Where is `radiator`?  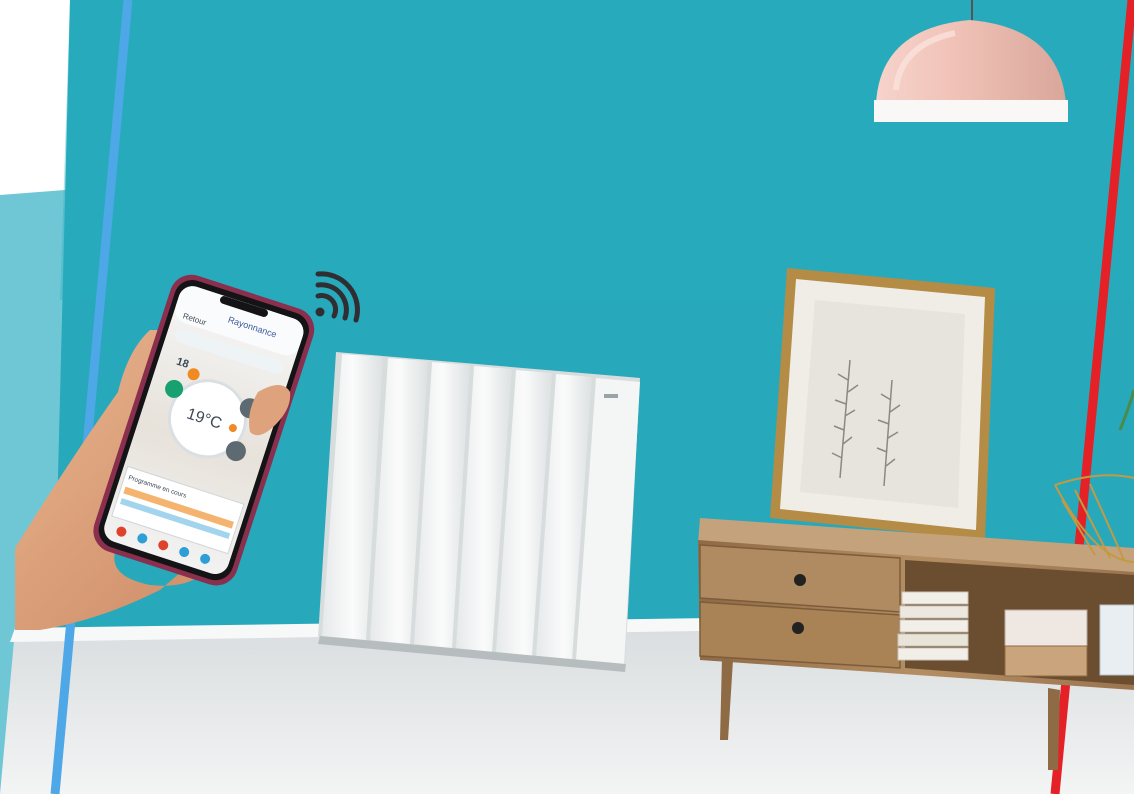
radiator is located at coordinates (479, 512).